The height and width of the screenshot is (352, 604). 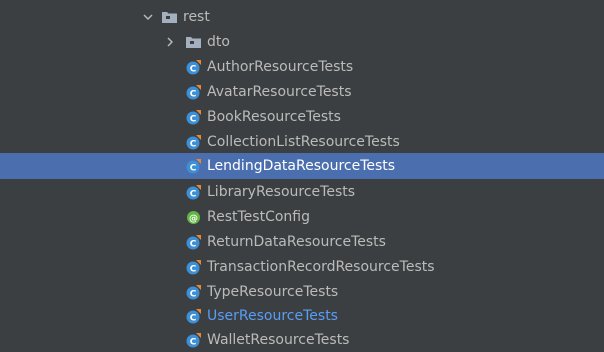 I want to click on tree-folder-label: dto, so click(x=218, y=42).